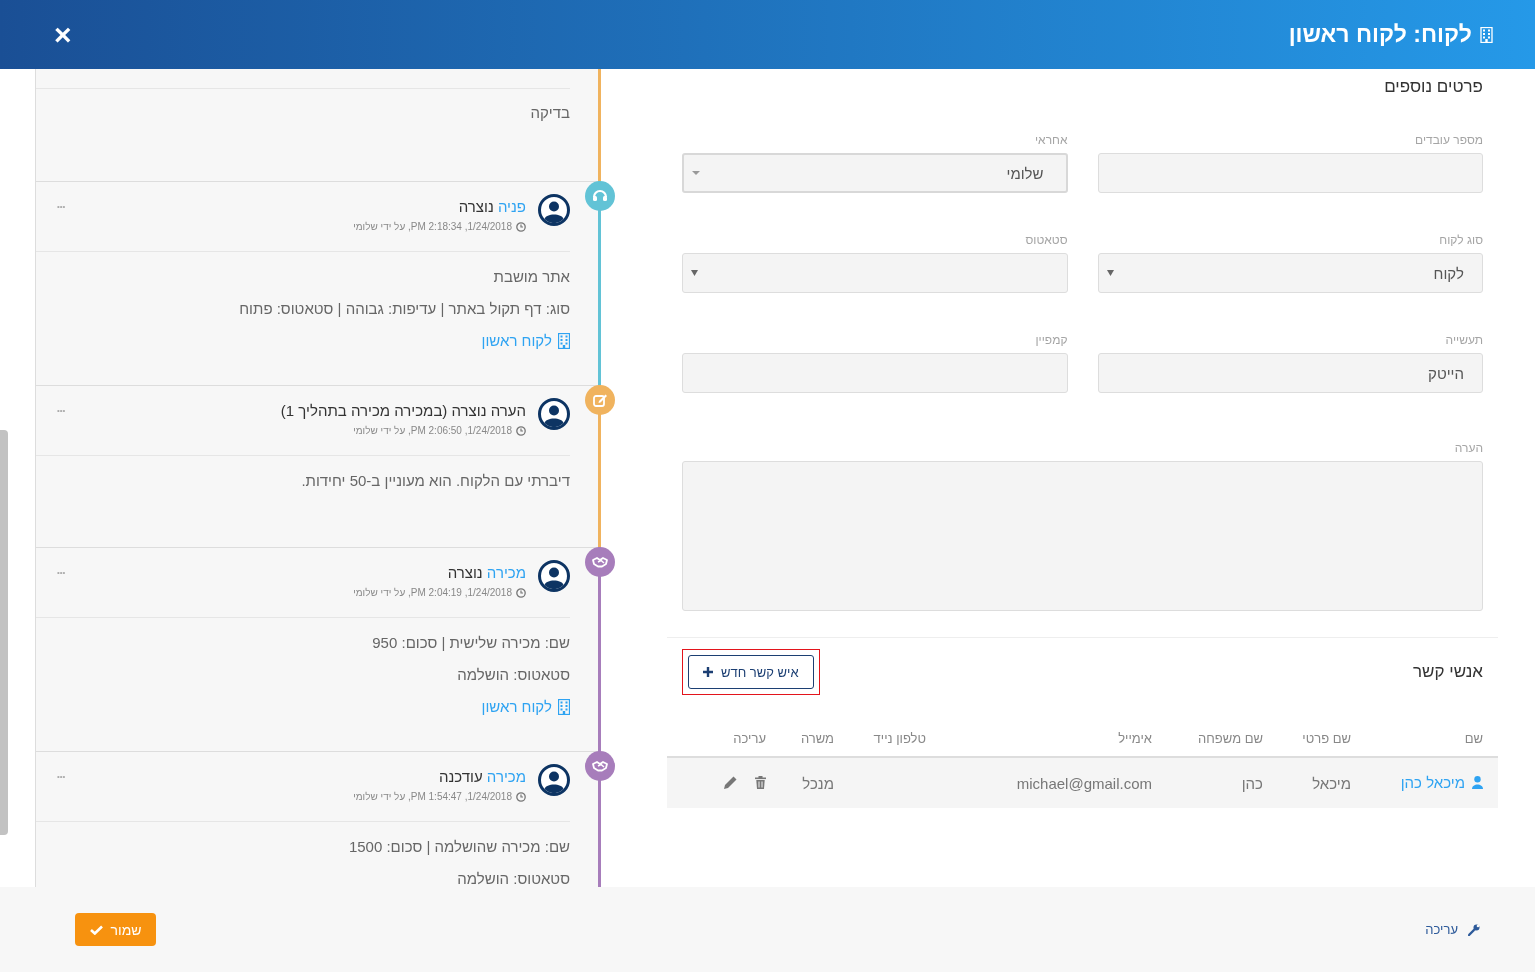 The width and height of the screenshot is (1535, 972). I want to click on table-cell: michael@gmail.com, so click(1054, 782).